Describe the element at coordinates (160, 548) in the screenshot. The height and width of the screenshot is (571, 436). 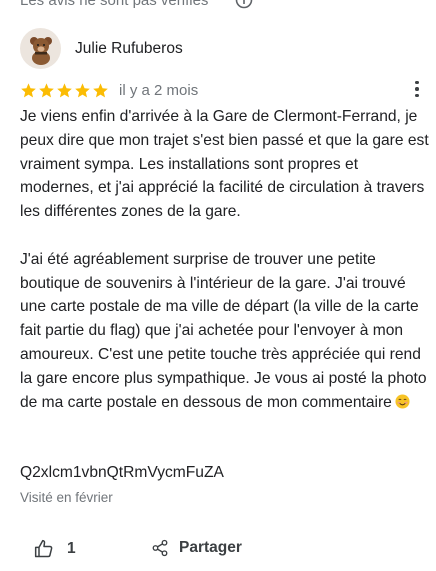
I see `share-icon` at that location.